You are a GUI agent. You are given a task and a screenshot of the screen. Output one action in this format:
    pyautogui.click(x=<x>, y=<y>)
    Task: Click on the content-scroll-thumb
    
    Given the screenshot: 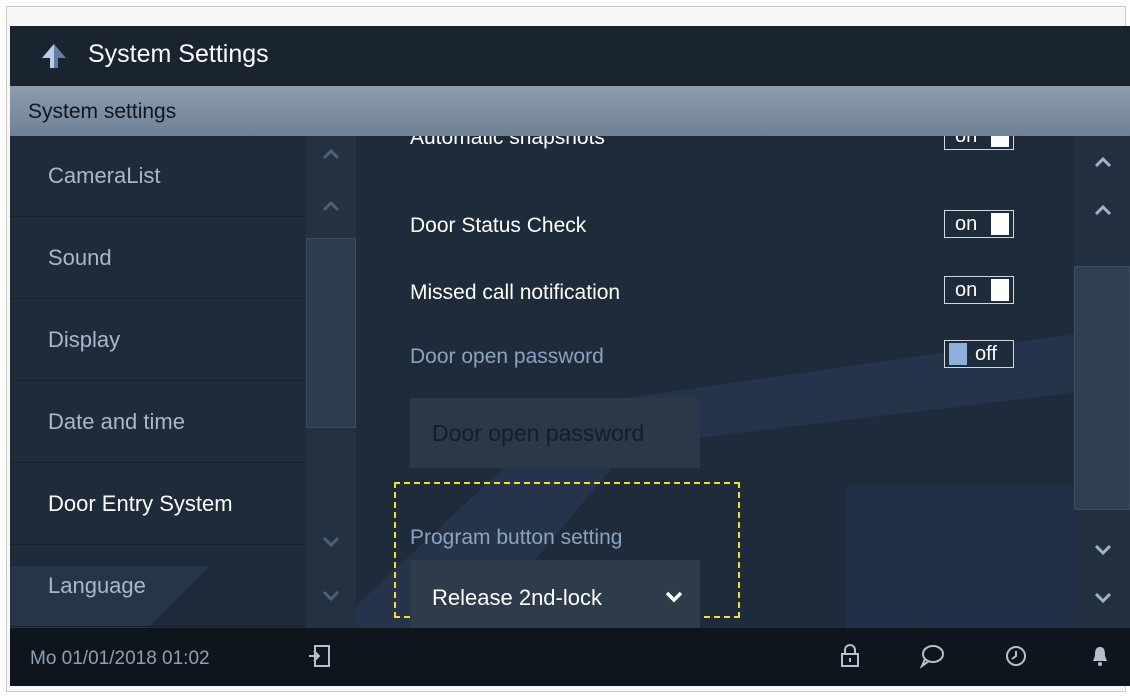 What is the action you would take?
    pyautogui.click(x=1102, y=388)
    